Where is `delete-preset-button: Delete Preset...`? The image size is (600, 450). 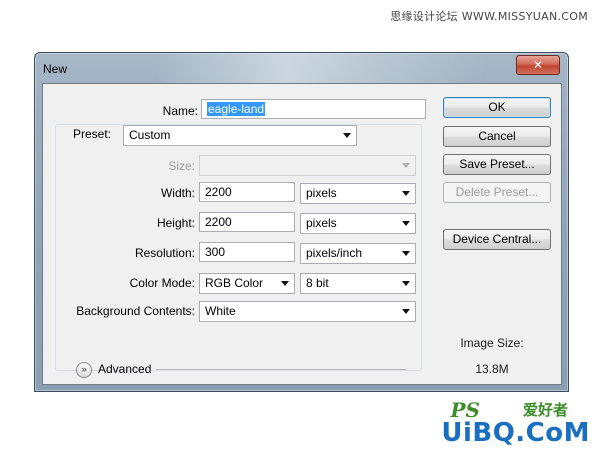
delete-preset-button: Delete Preset... is located at coordinates (497, 192).